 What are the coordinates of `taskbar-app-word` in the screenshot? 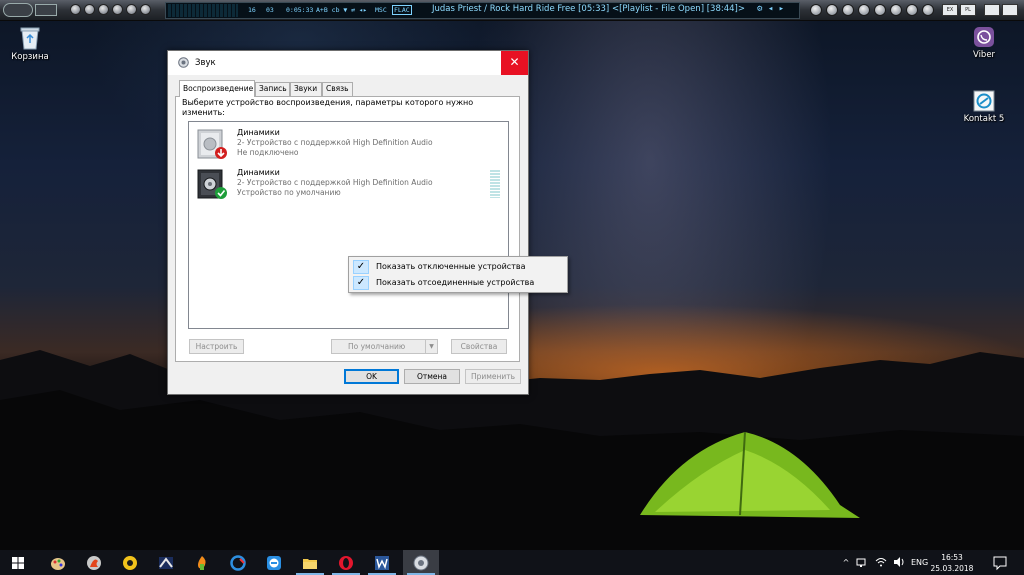 It's located at (382, 562).